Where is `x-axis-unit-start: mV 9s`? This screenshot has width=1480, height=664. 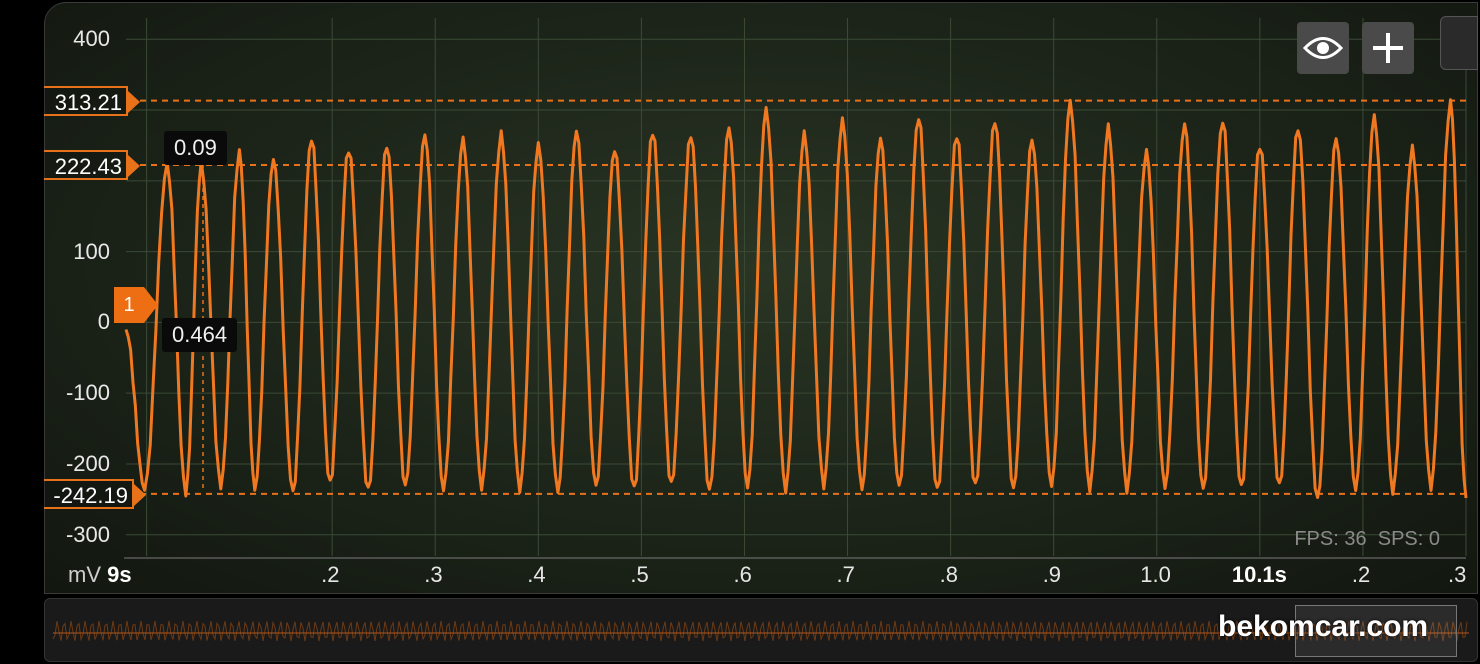 x-axis-unit-start: mV 9s is located at coordinates (100, 575).